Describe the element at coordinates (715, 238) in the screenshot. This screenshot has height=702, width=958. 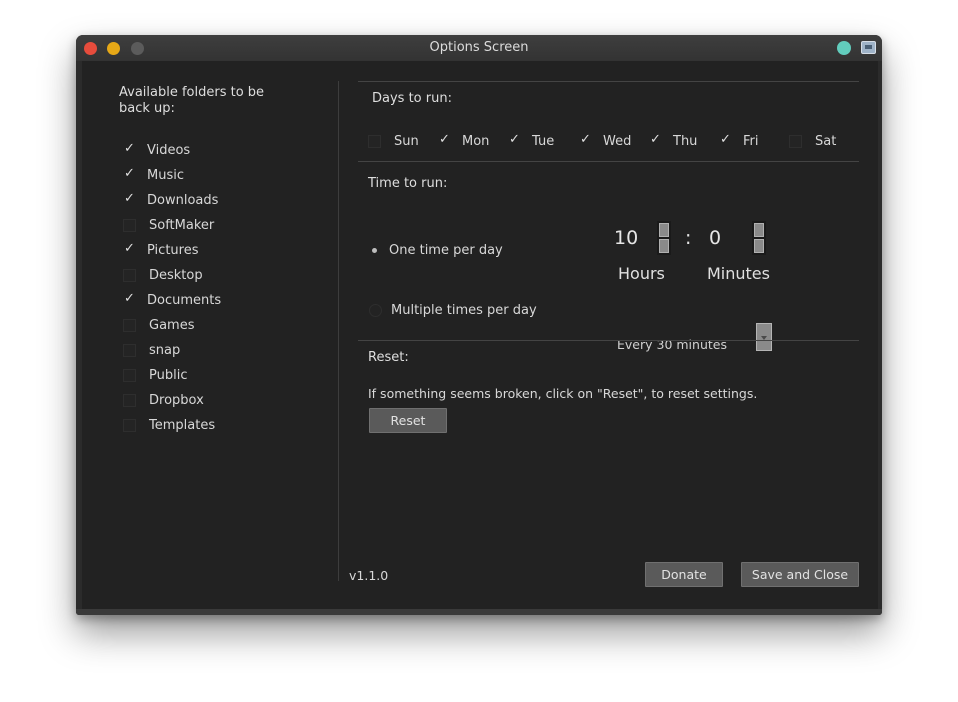
I see `minutes-value: 0` at that location.